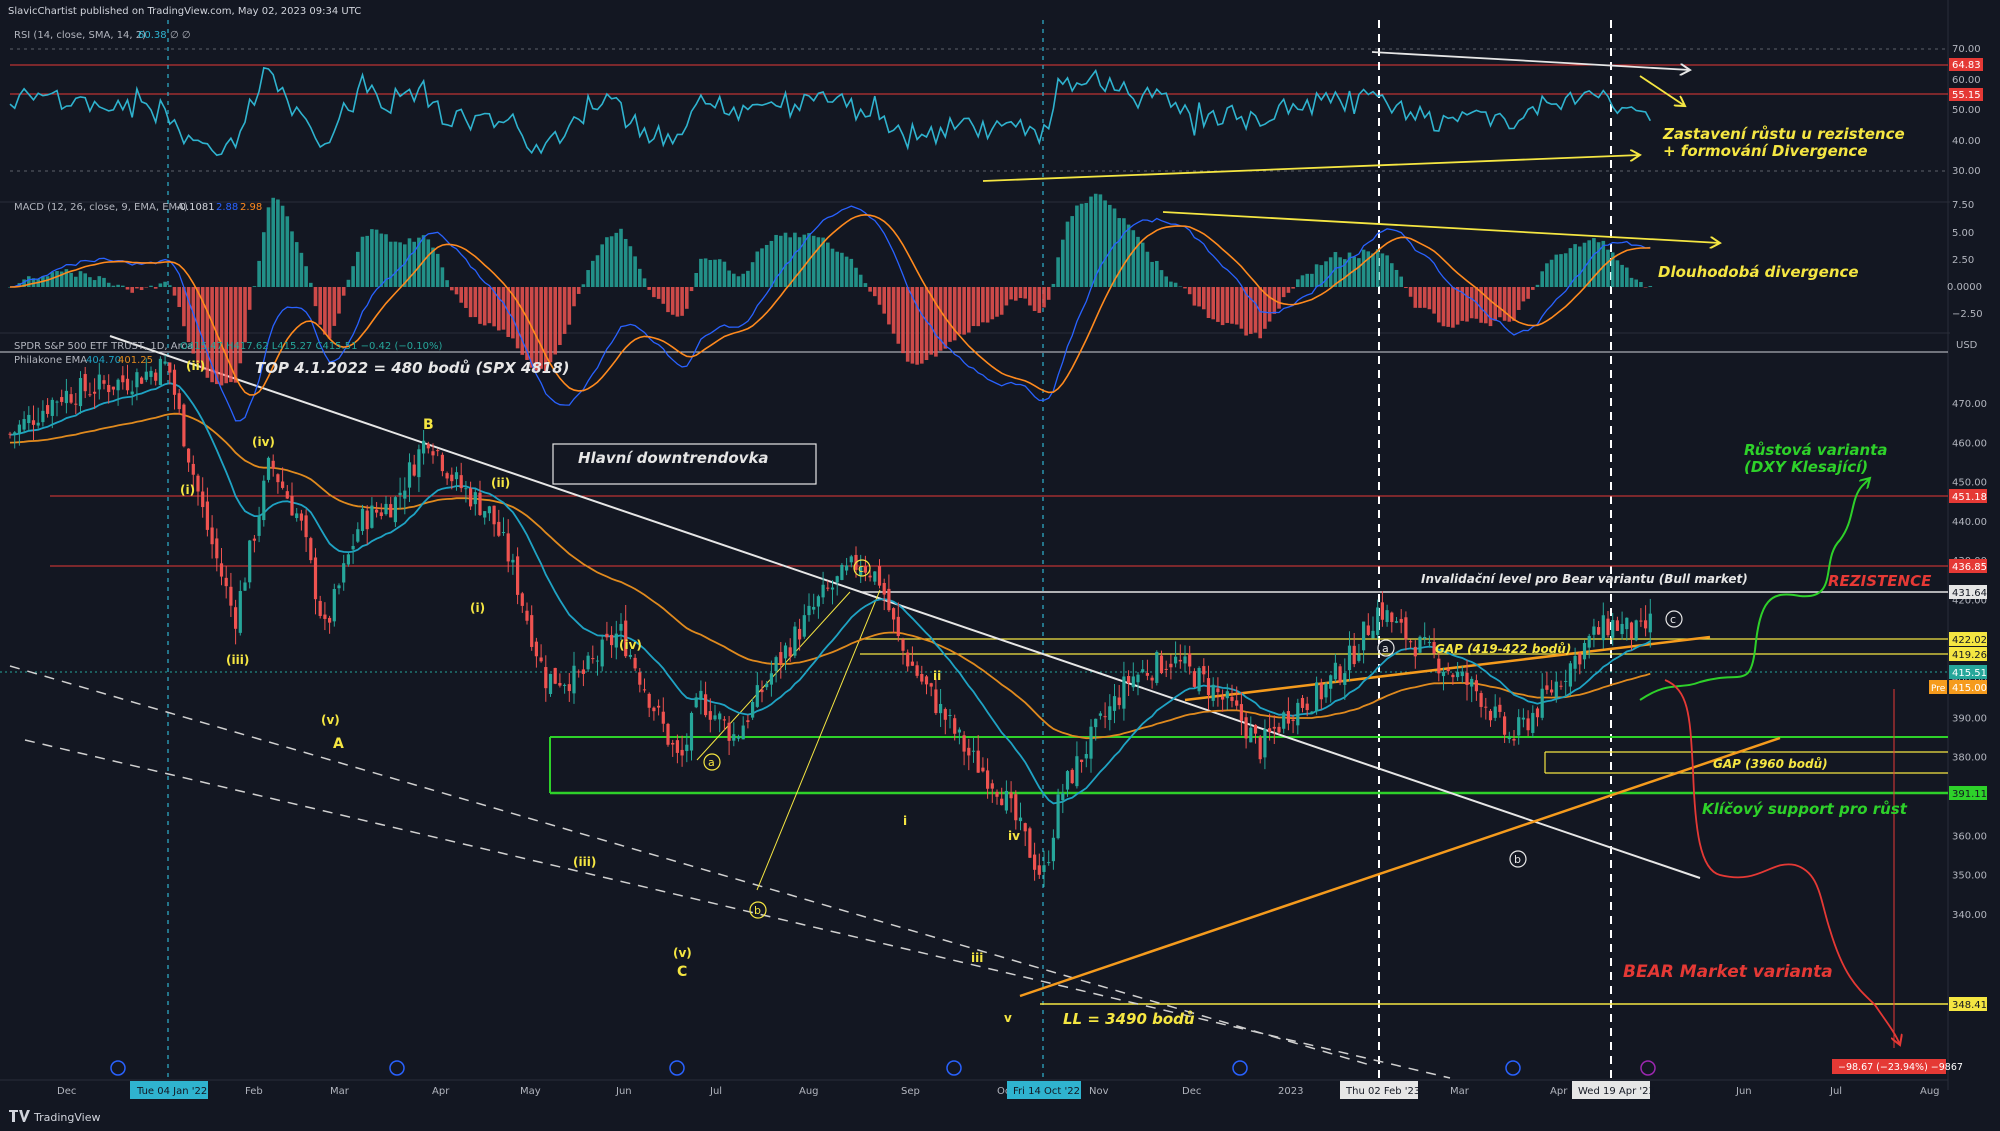  I want to click on macd-v2: 2.88, so click(227, 207).